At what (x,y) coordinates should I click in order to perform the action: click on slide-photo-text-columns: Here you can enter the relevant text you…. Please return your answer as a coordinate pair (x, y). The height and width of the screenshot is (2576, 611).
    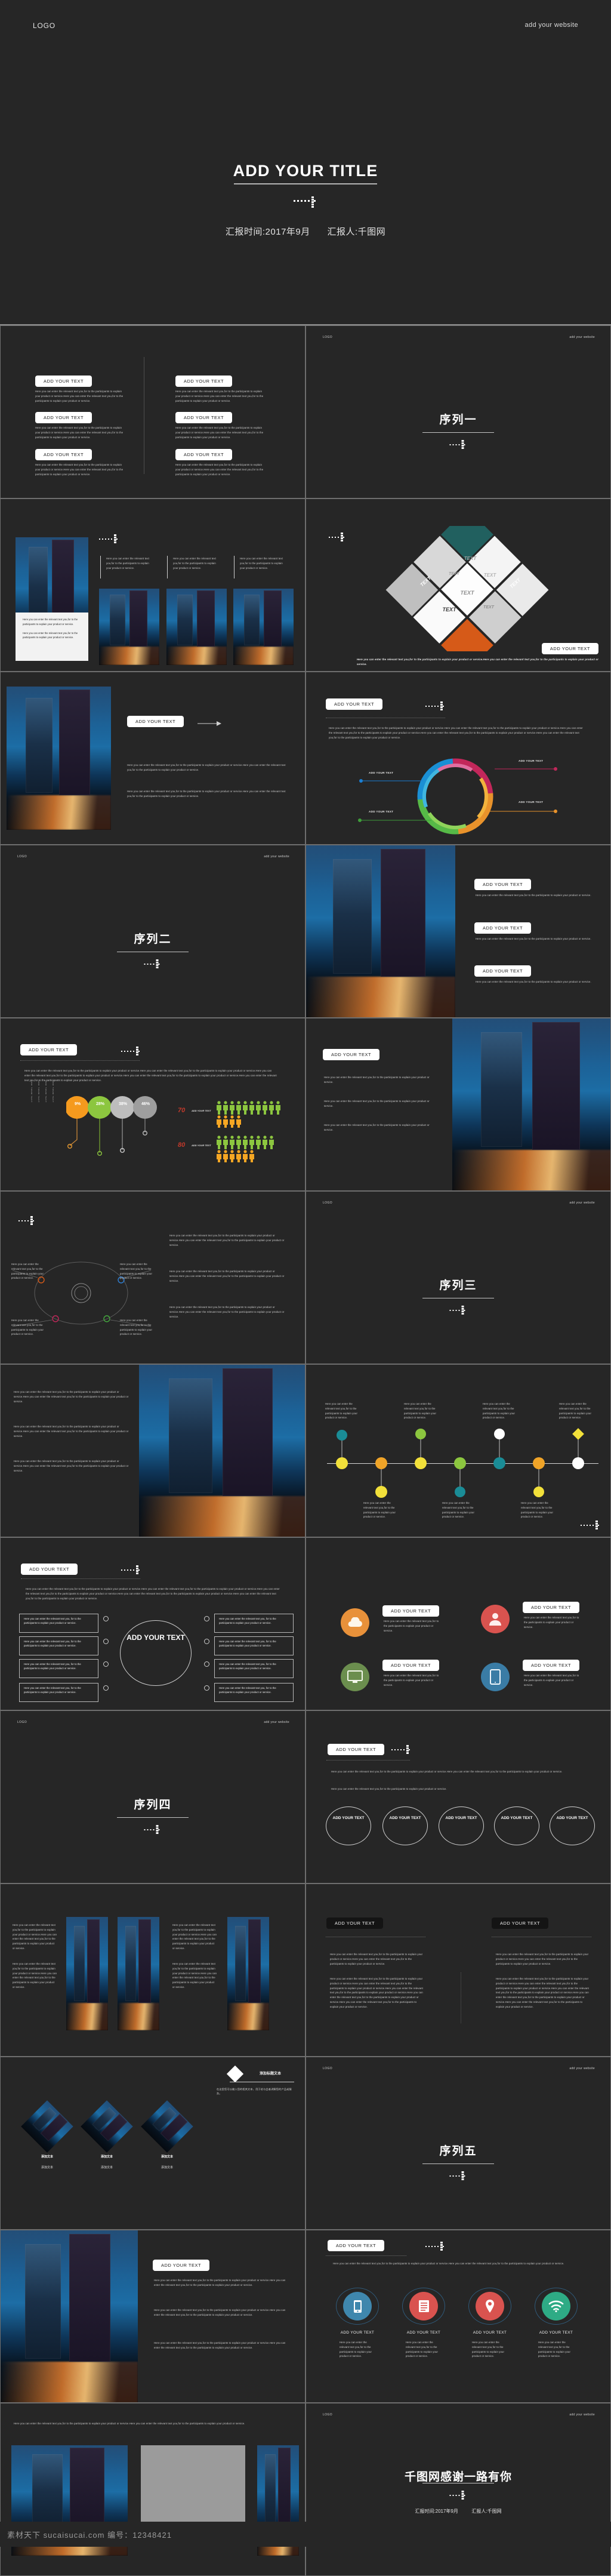
    Looking at the image, I should click on (153, 1970).